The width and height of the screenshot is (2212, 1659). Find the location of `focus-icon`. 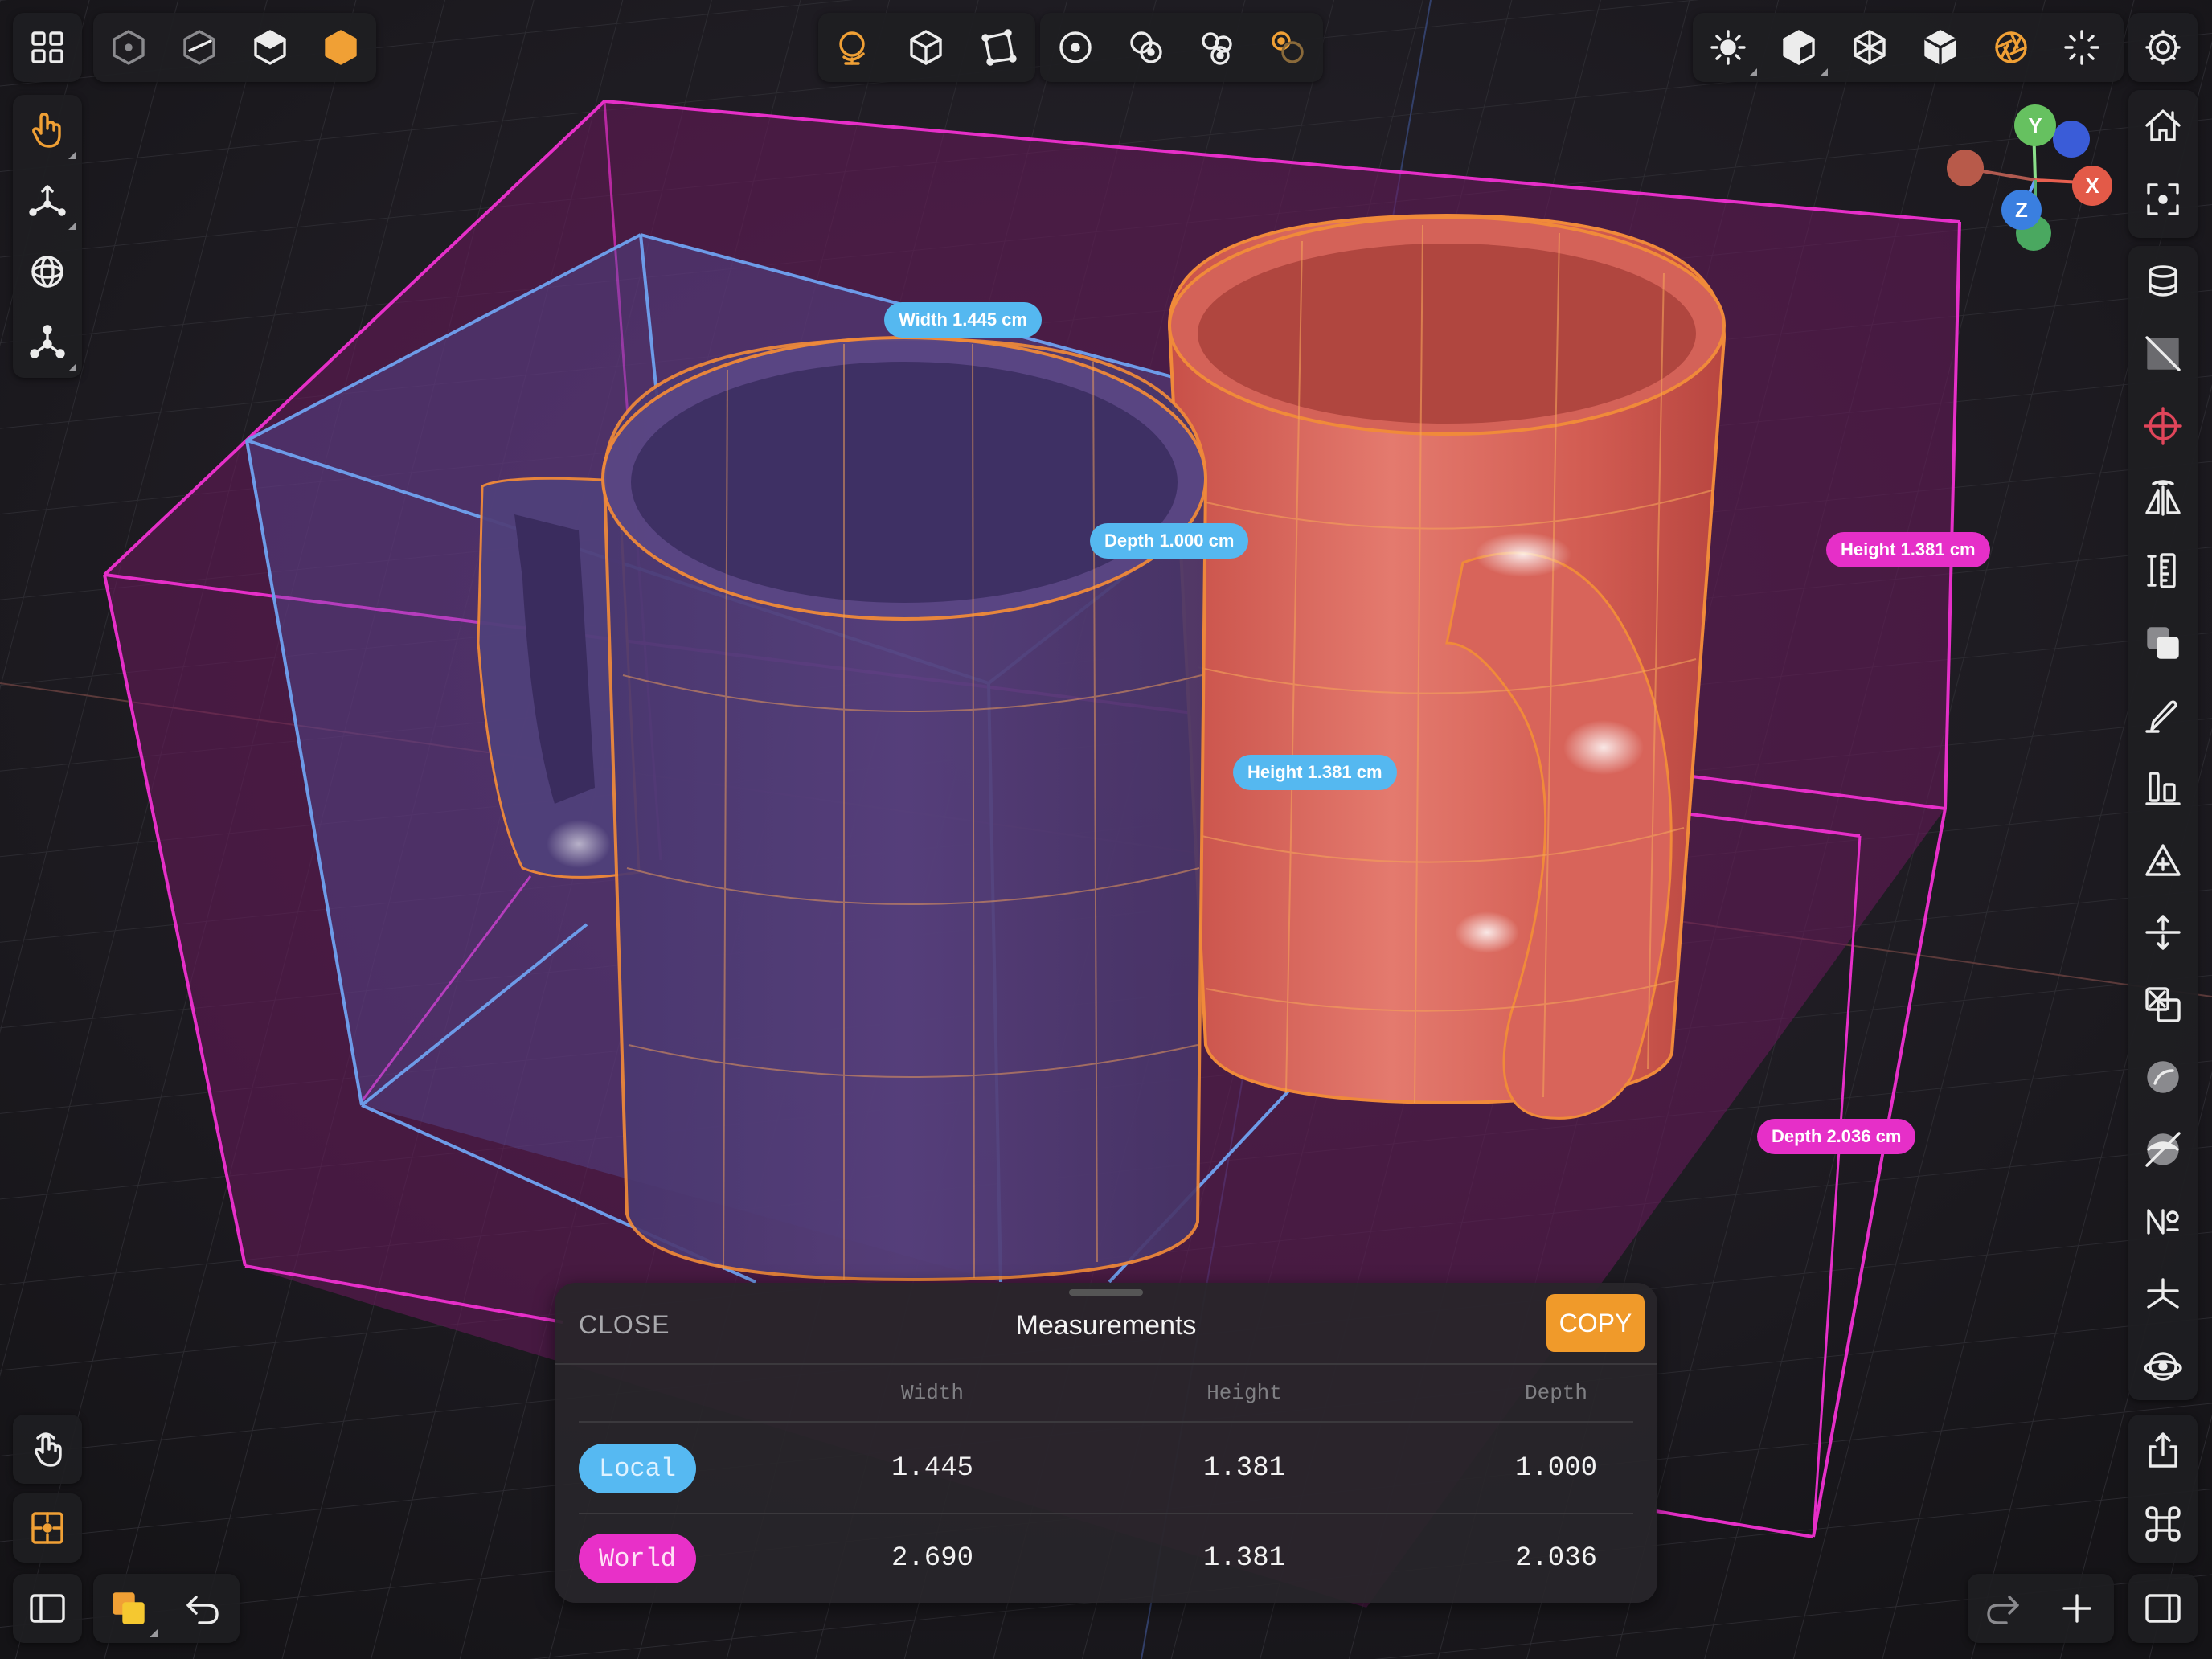

focus-icon is located at coordinates (2163, 199).